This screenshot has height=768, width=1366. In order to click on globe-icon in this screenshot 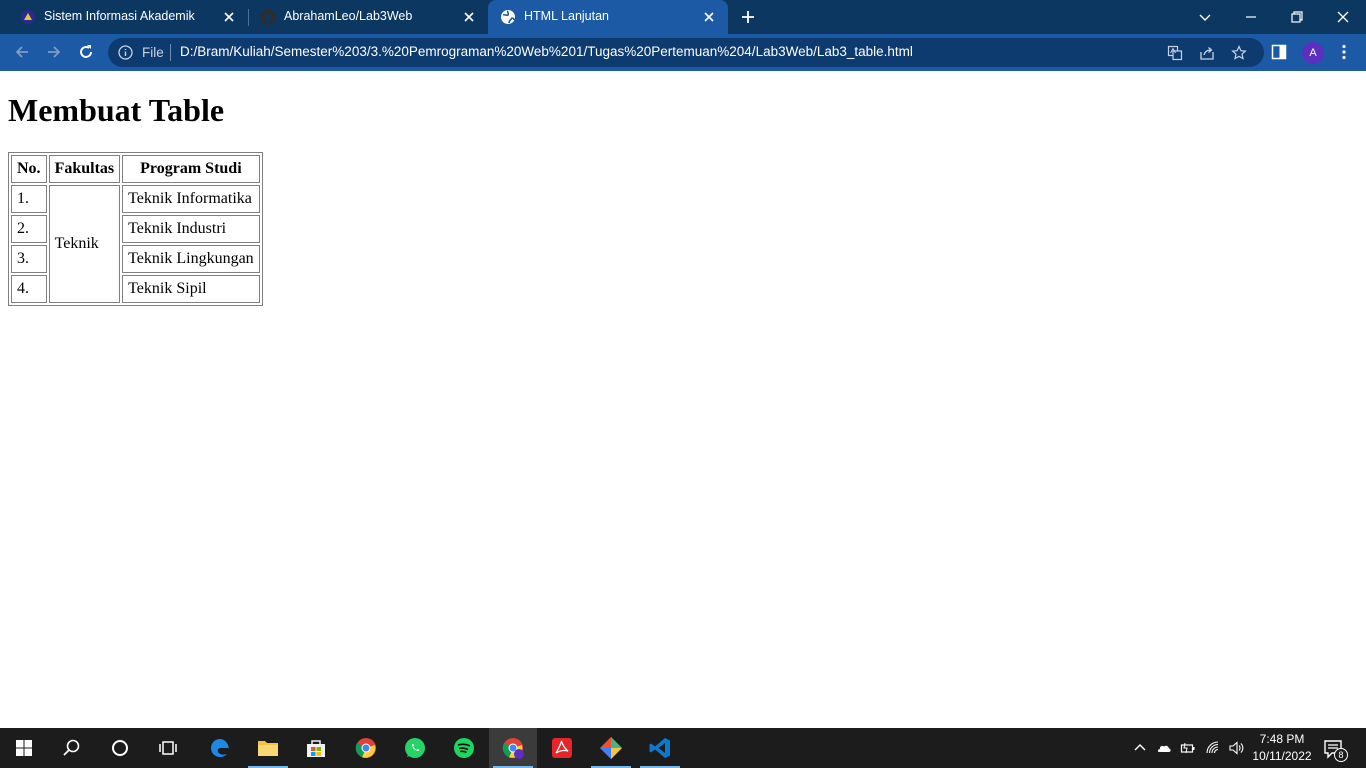, I will do `click(508, 17)`.